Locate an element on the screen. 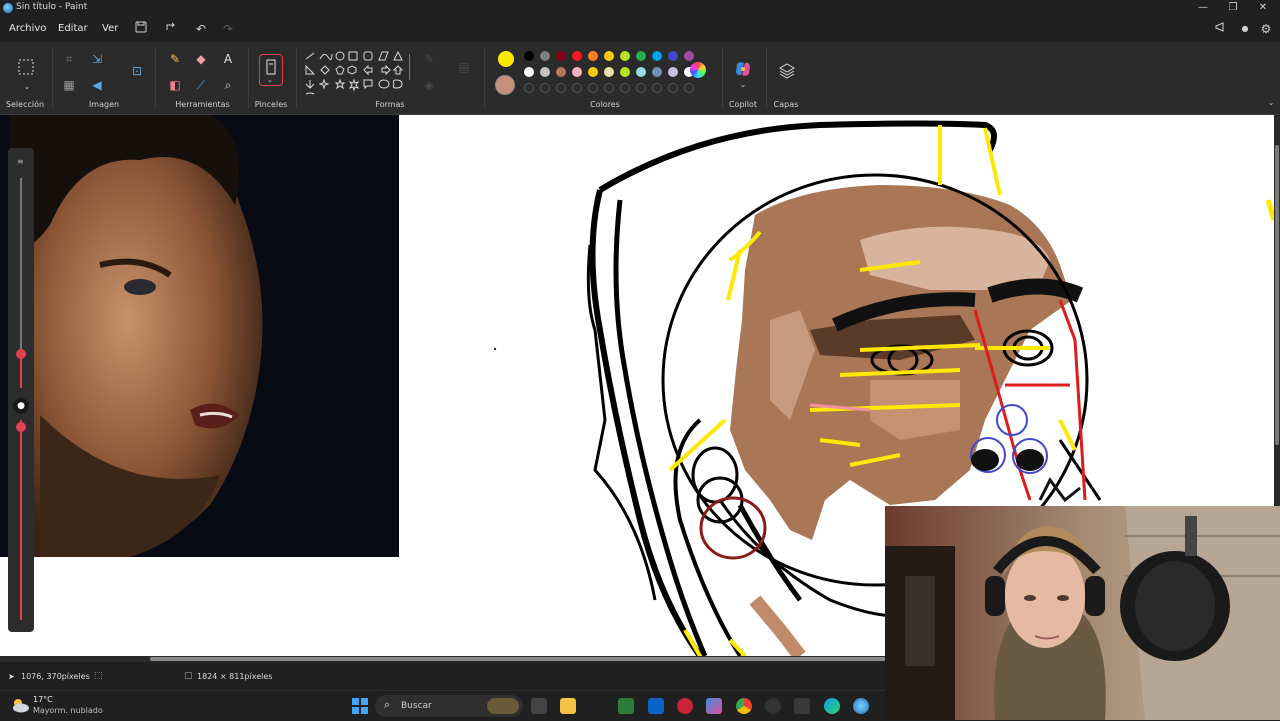 This screenshot has height=721, width=1280. undo-icon: ↶ is located at coordinates (201, 29).